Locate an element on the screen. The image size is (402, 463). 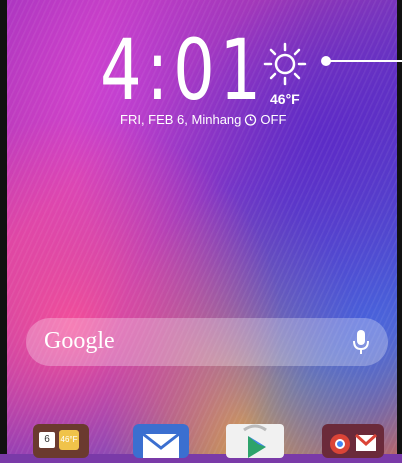
clock-time: 4:01 is located at coordinates (183, 70).